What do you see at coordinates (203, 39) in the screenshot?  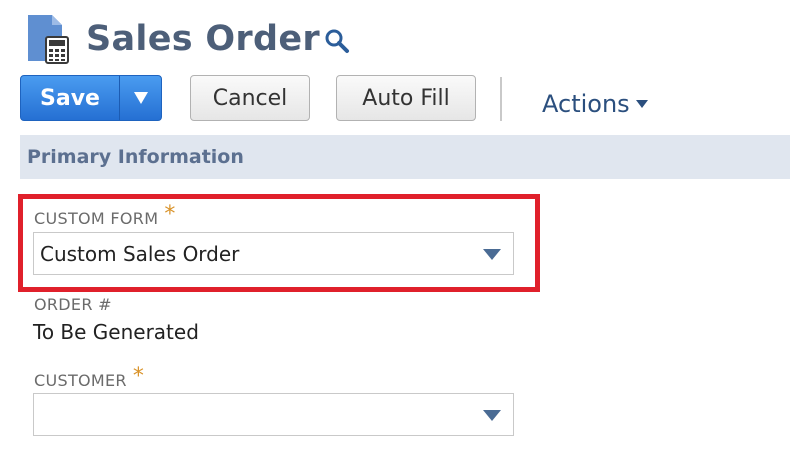 I see `page-title: Sales Order` at bounding box center [203, 39].